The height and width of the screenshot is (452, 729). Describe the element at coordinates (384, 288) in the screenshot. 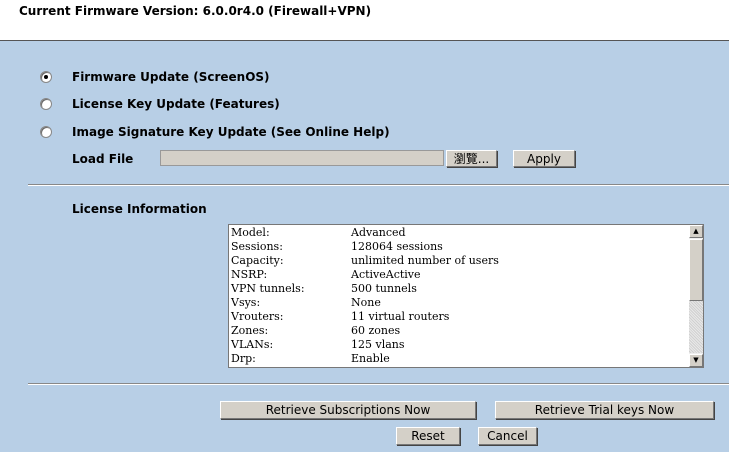

I see `license-info-value: 500 tunnels` at that location.